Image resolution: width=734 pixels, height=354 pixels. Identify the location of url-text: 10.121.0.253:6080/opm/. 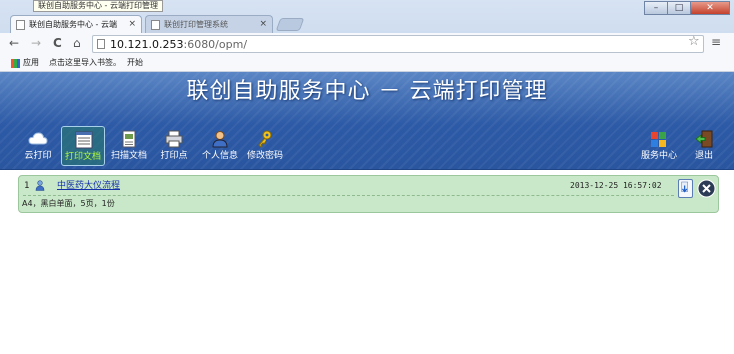
(178, 44).